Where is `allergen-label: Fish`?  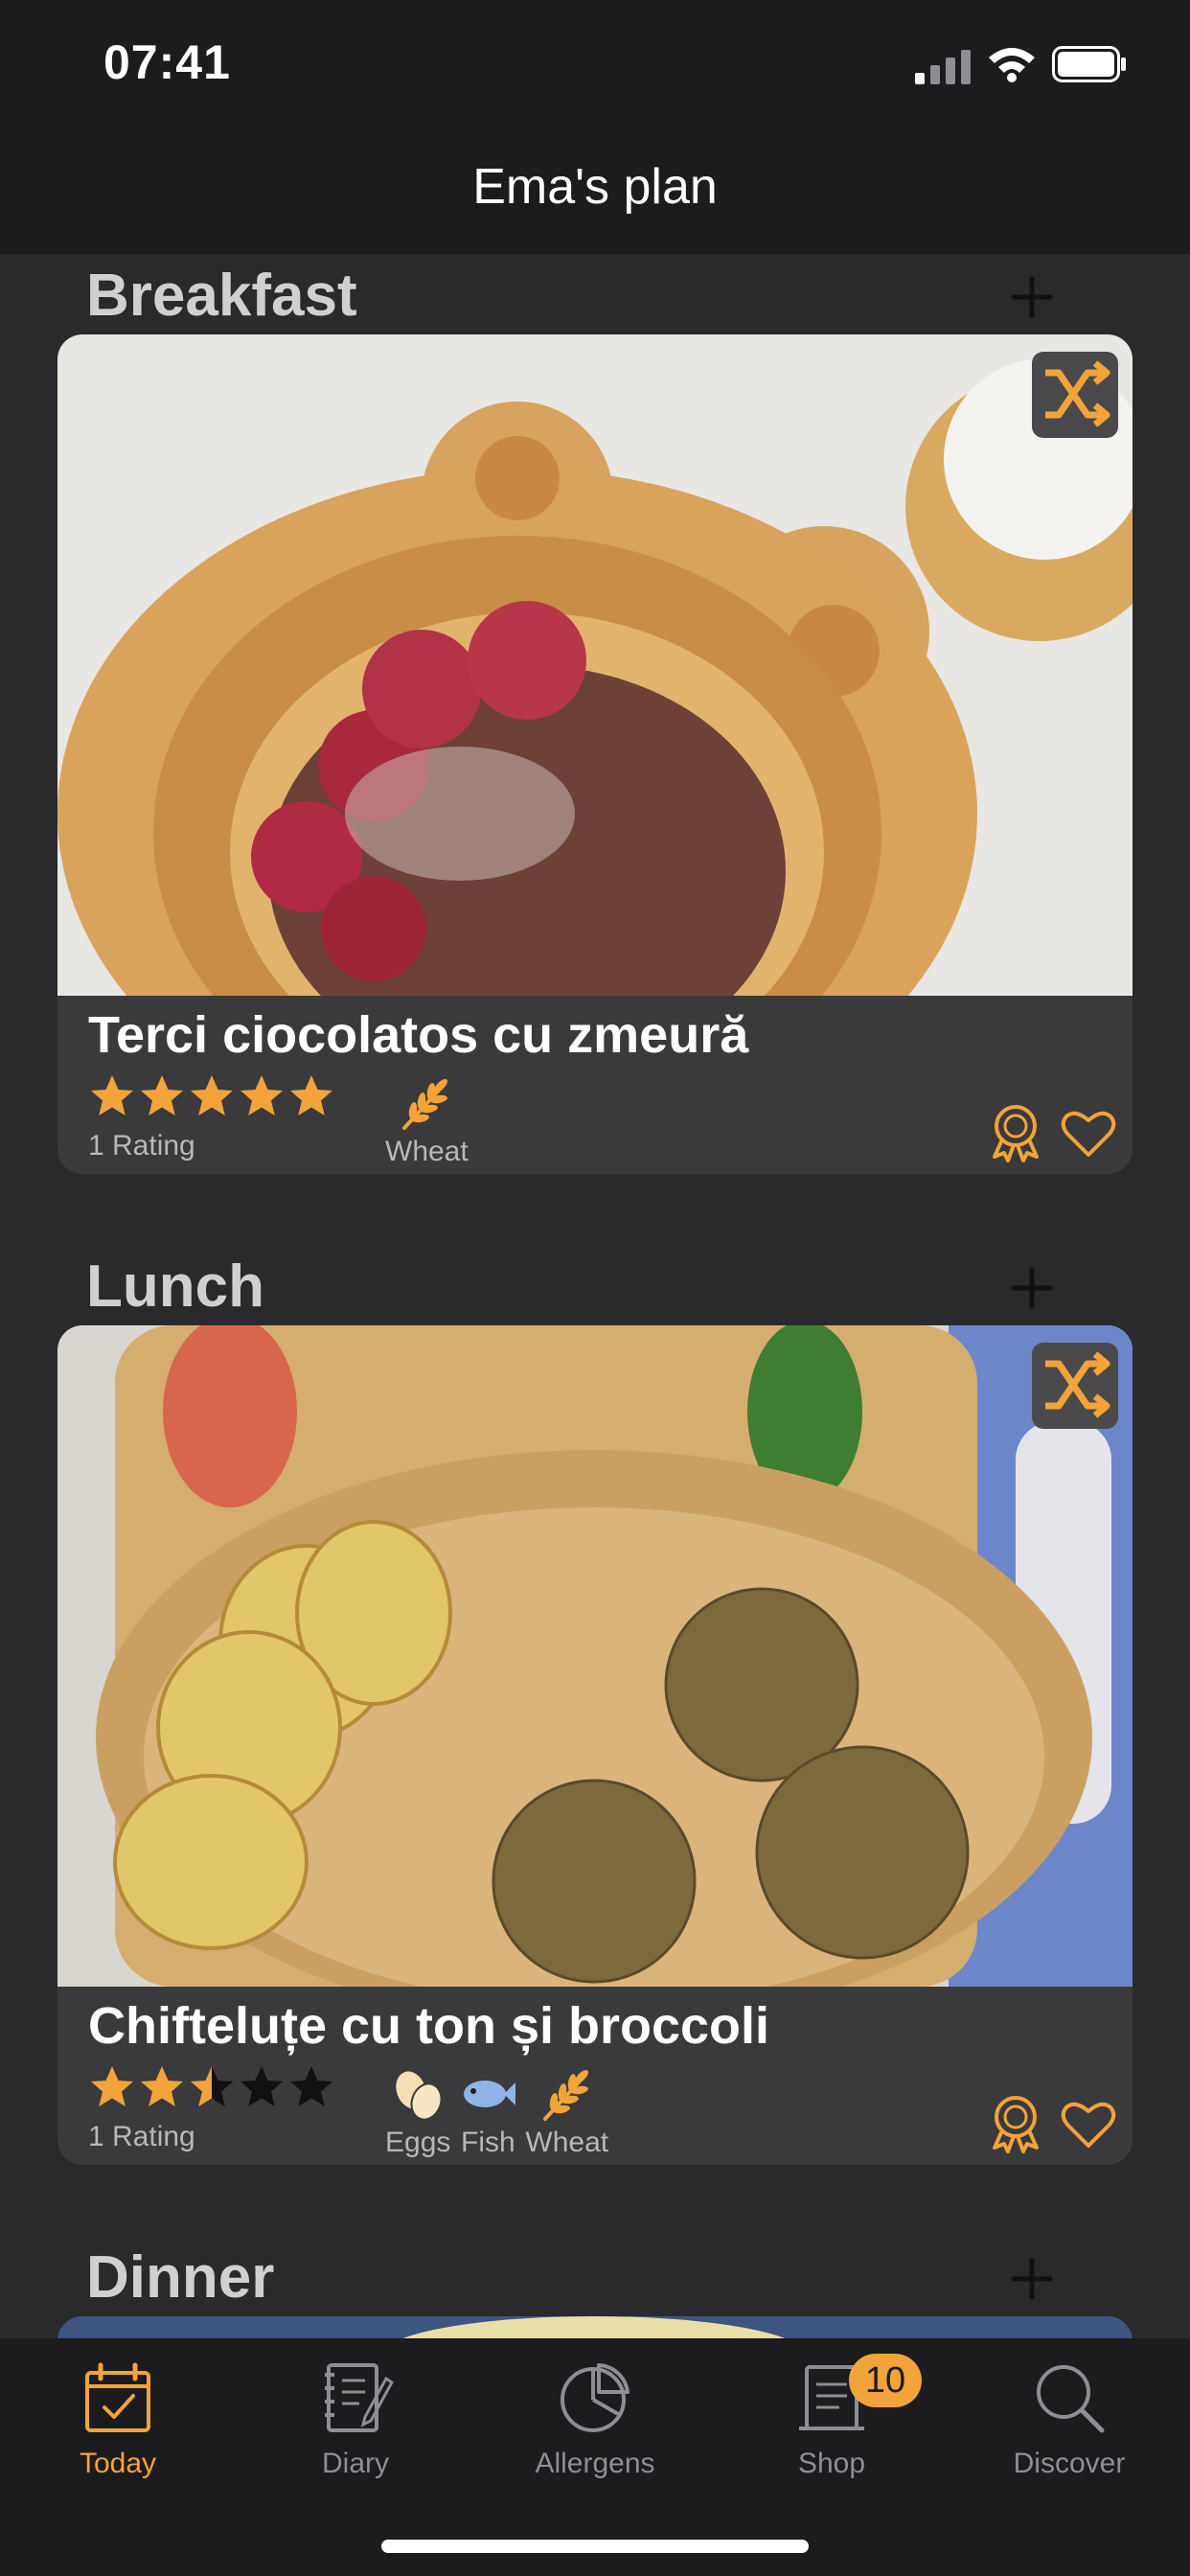 allergen-label: Fish is located at coordinates (488, 2142).